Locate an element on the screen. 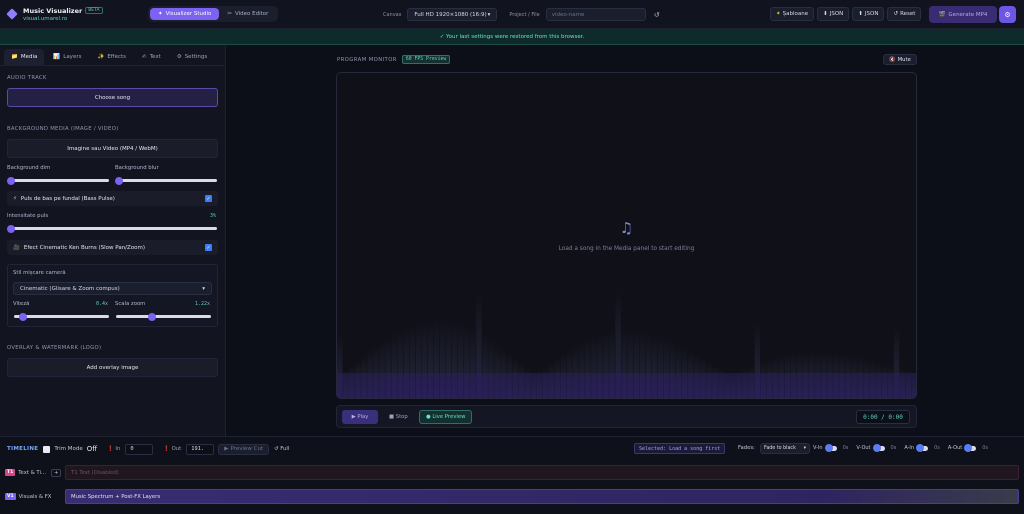  trim-out-input: 191. is located at coordinates (200, 449).